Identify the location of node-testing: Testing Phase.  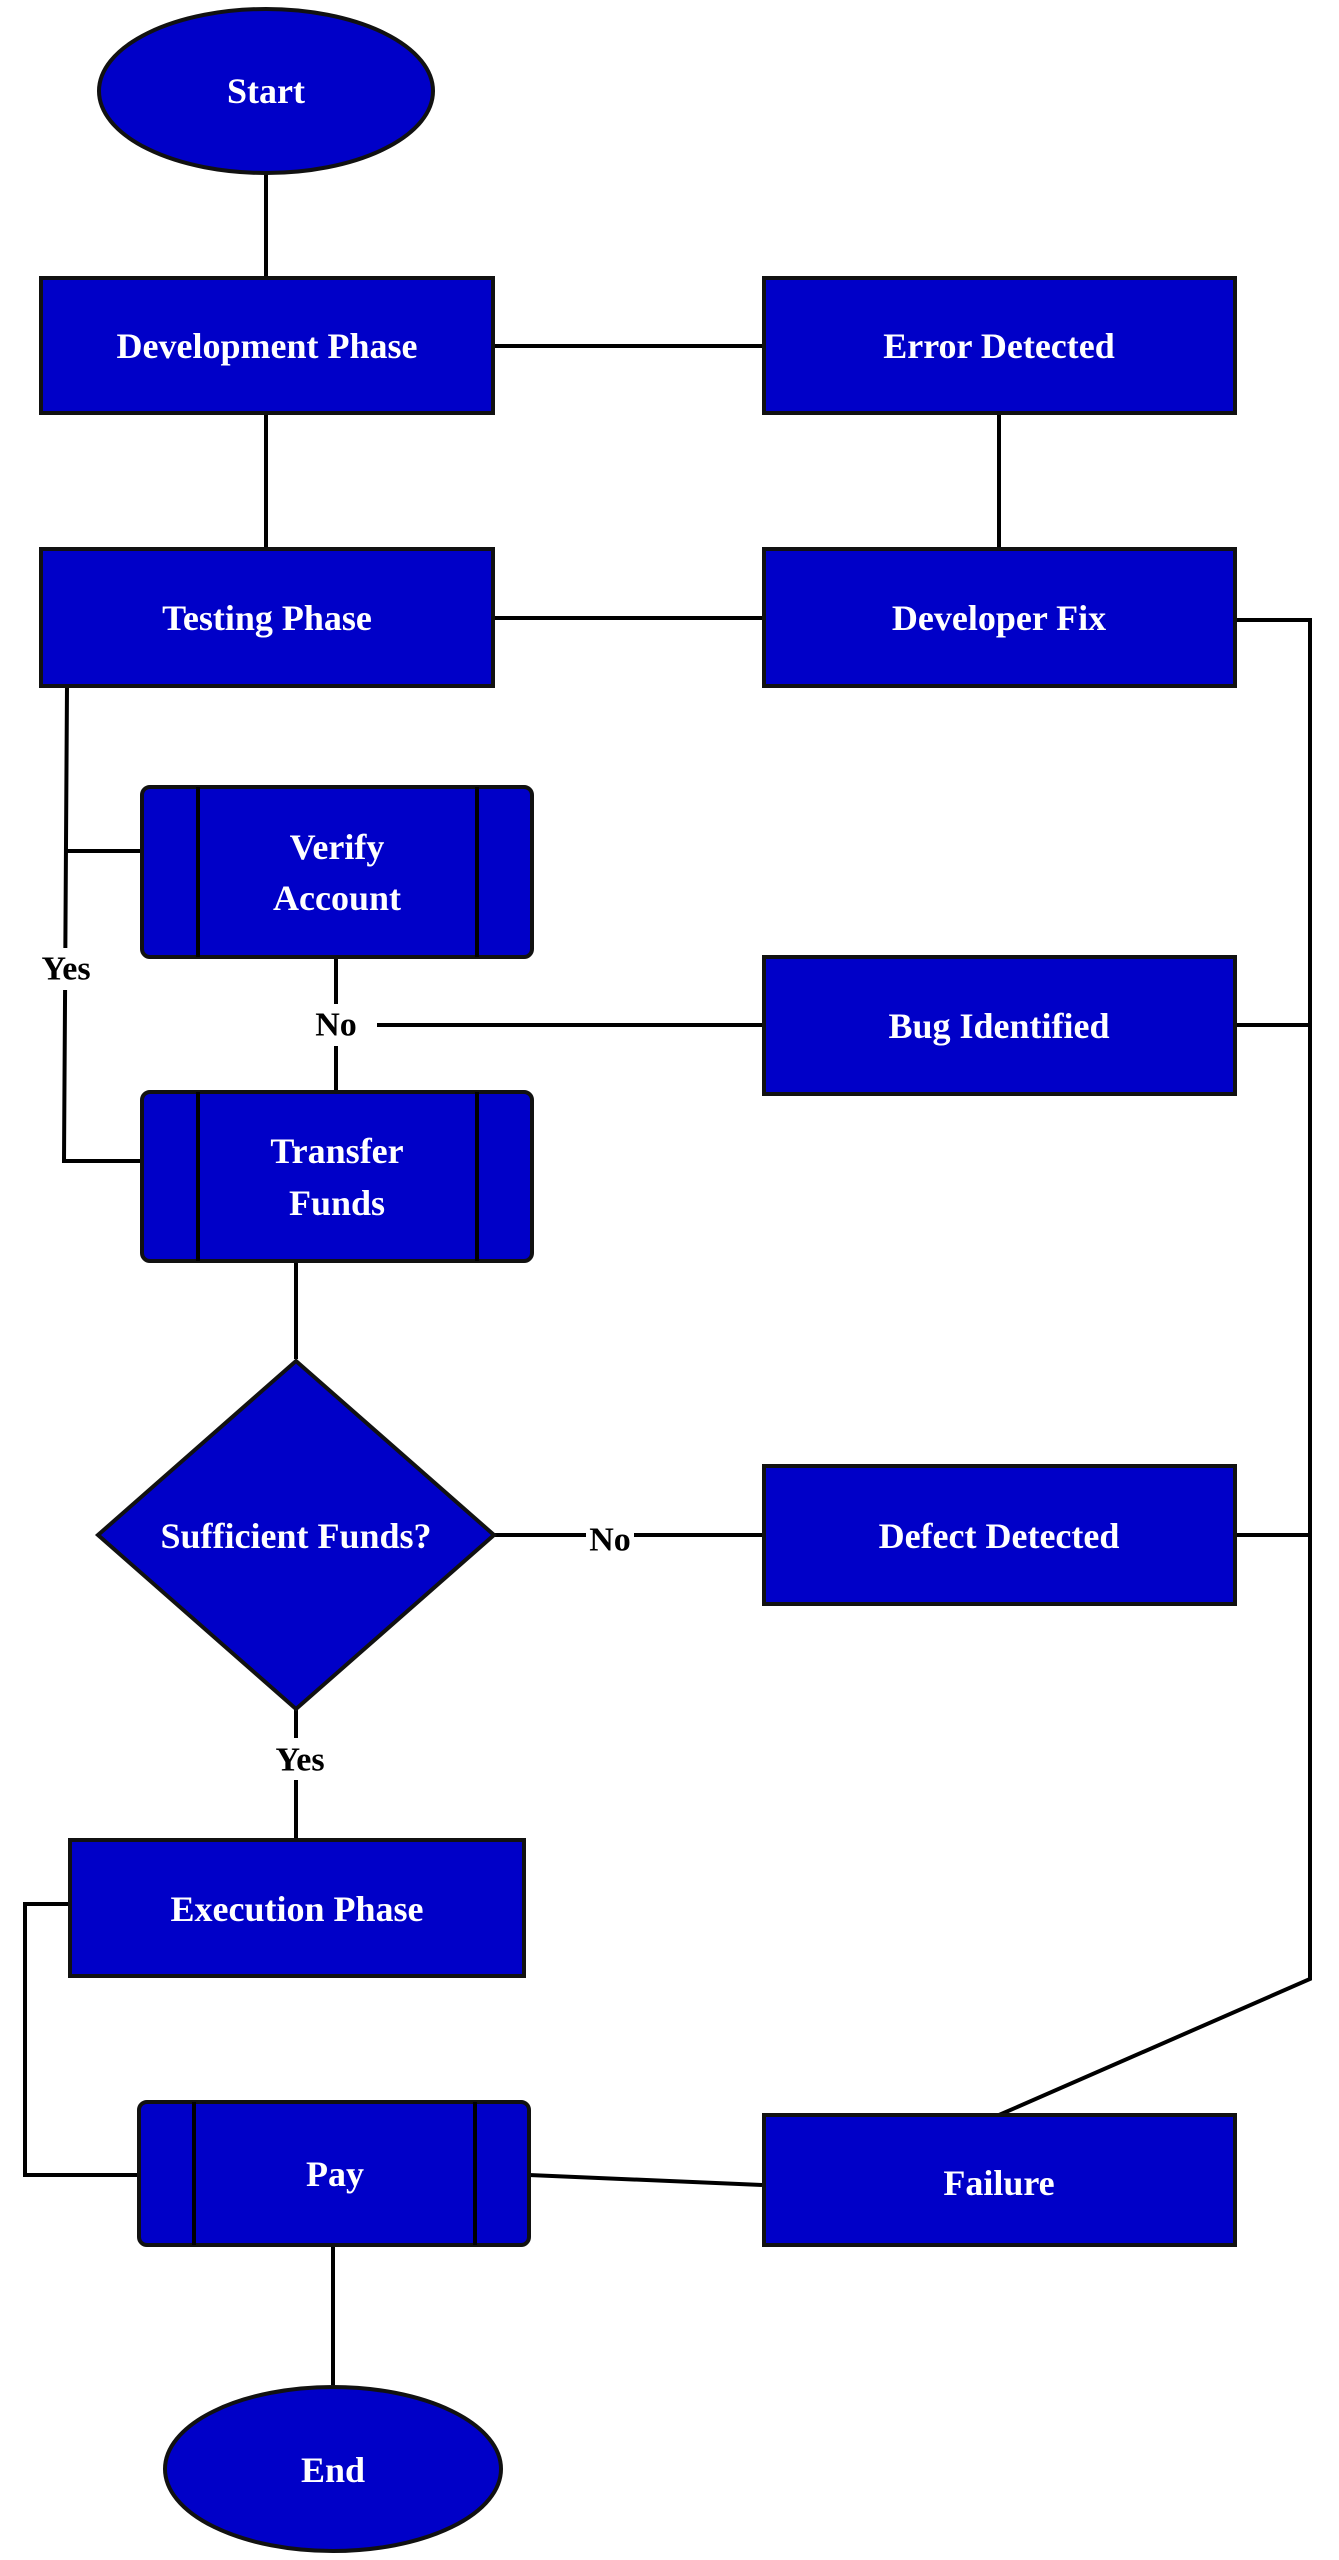
(267, 617).